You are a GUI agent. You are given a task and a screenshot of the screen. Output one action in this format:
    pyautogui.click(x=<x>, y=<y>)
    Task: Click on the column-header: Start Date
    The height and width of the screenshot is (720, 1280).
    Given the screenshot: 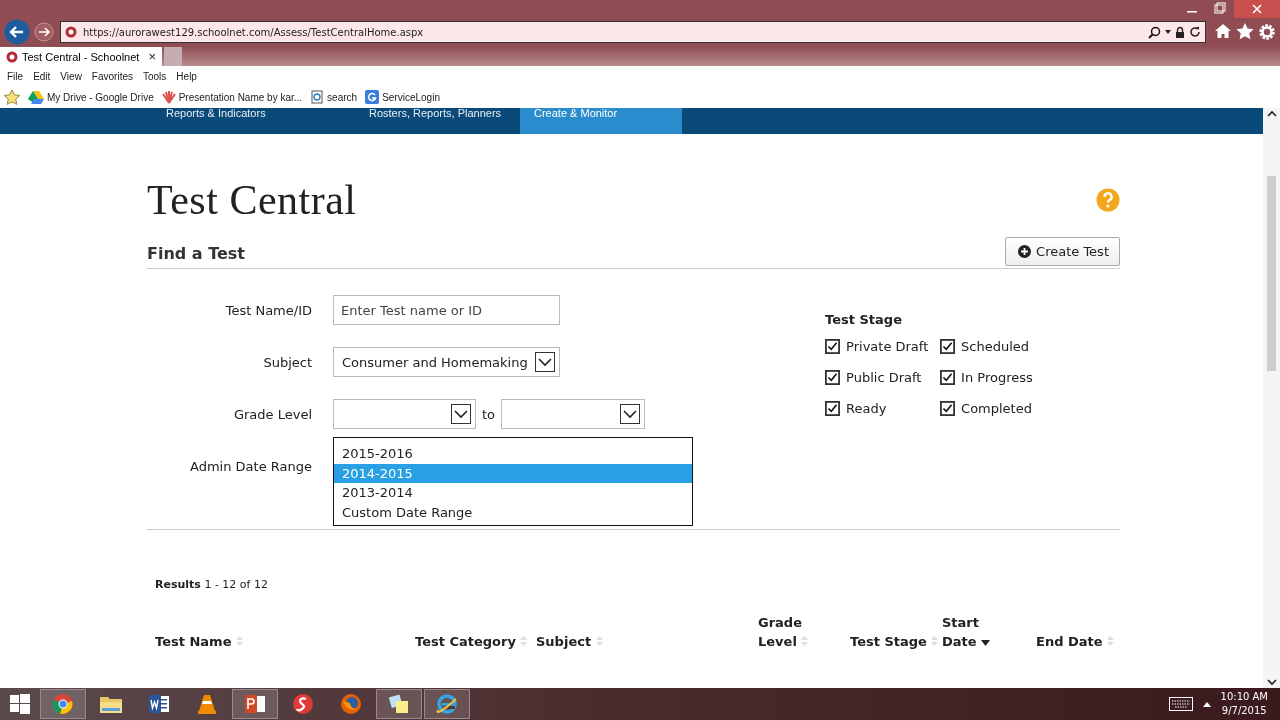 What is the action you would take?
    pyautogui.click(x=972, y=632)
    